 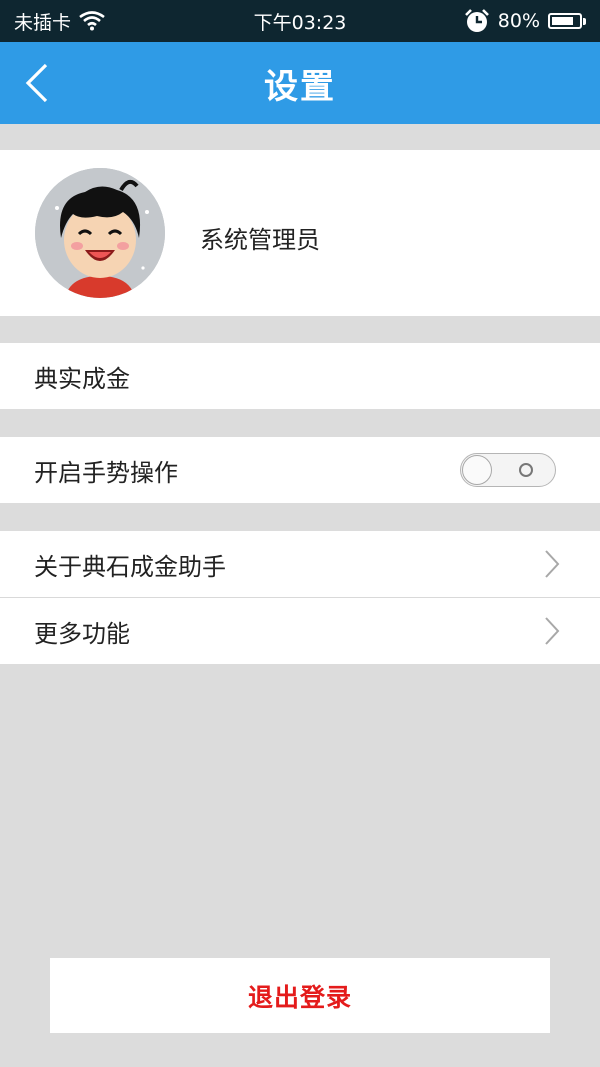 I want to click on toggle-knob, so click(x=477, y=470).